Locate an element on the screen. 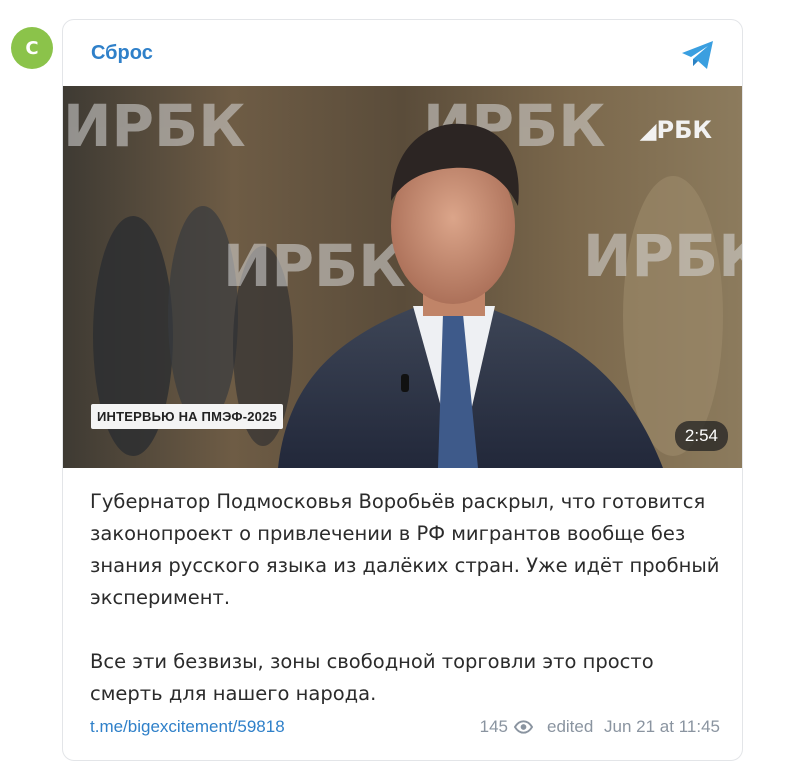 The image size is (795, 776). post-meta: 145 edited Jun 21 at 11:45 is located at coordinates (600, 727).